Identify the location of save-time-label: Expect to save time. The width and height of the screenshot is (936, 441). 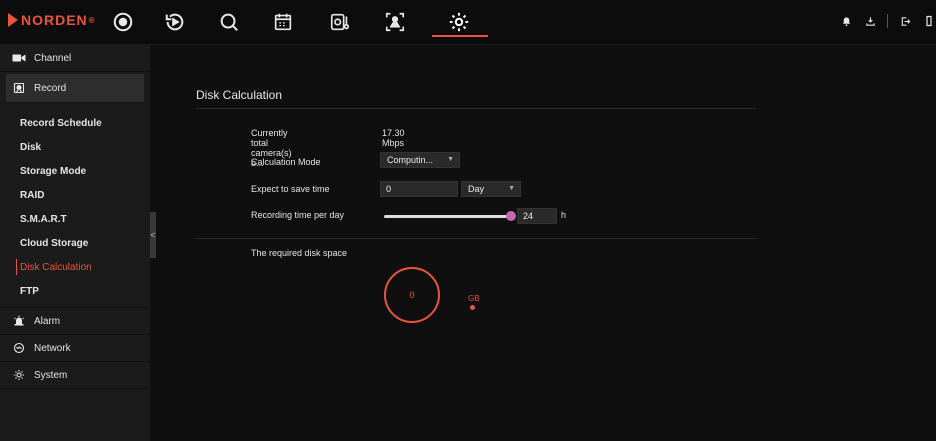
(290, 189).